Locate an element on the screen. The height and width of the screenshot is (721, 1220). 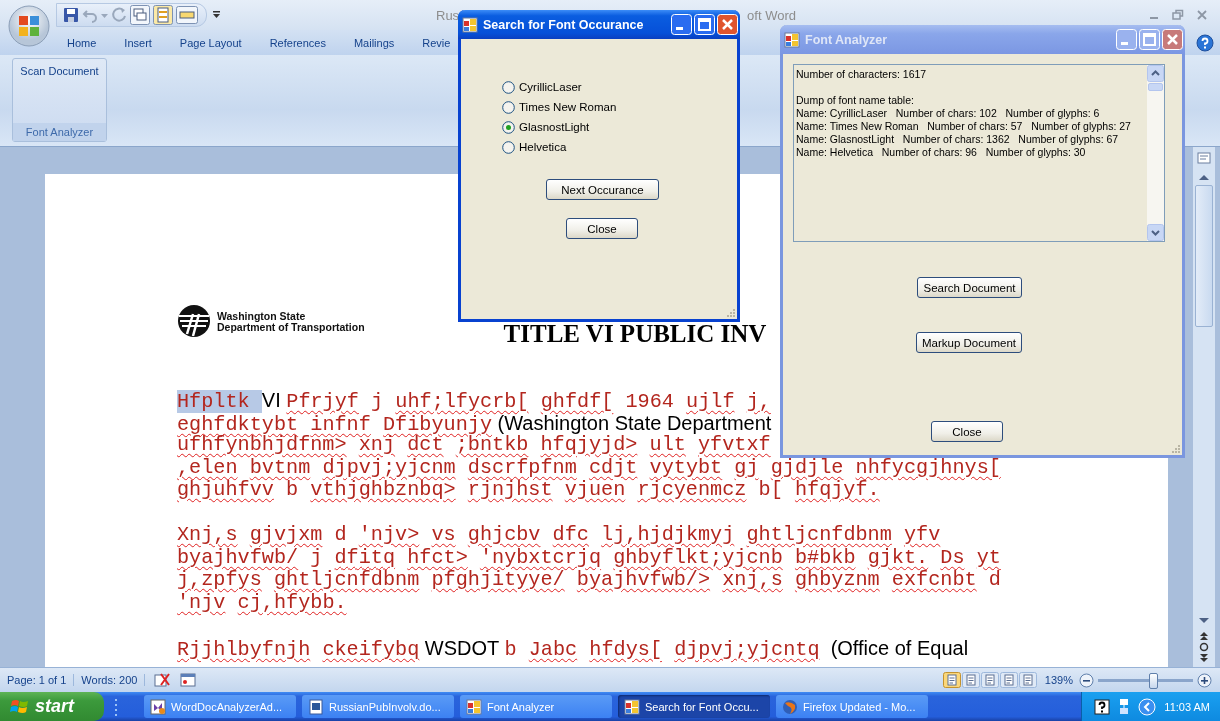
proofing-icon is located at coordinates (162, 680).